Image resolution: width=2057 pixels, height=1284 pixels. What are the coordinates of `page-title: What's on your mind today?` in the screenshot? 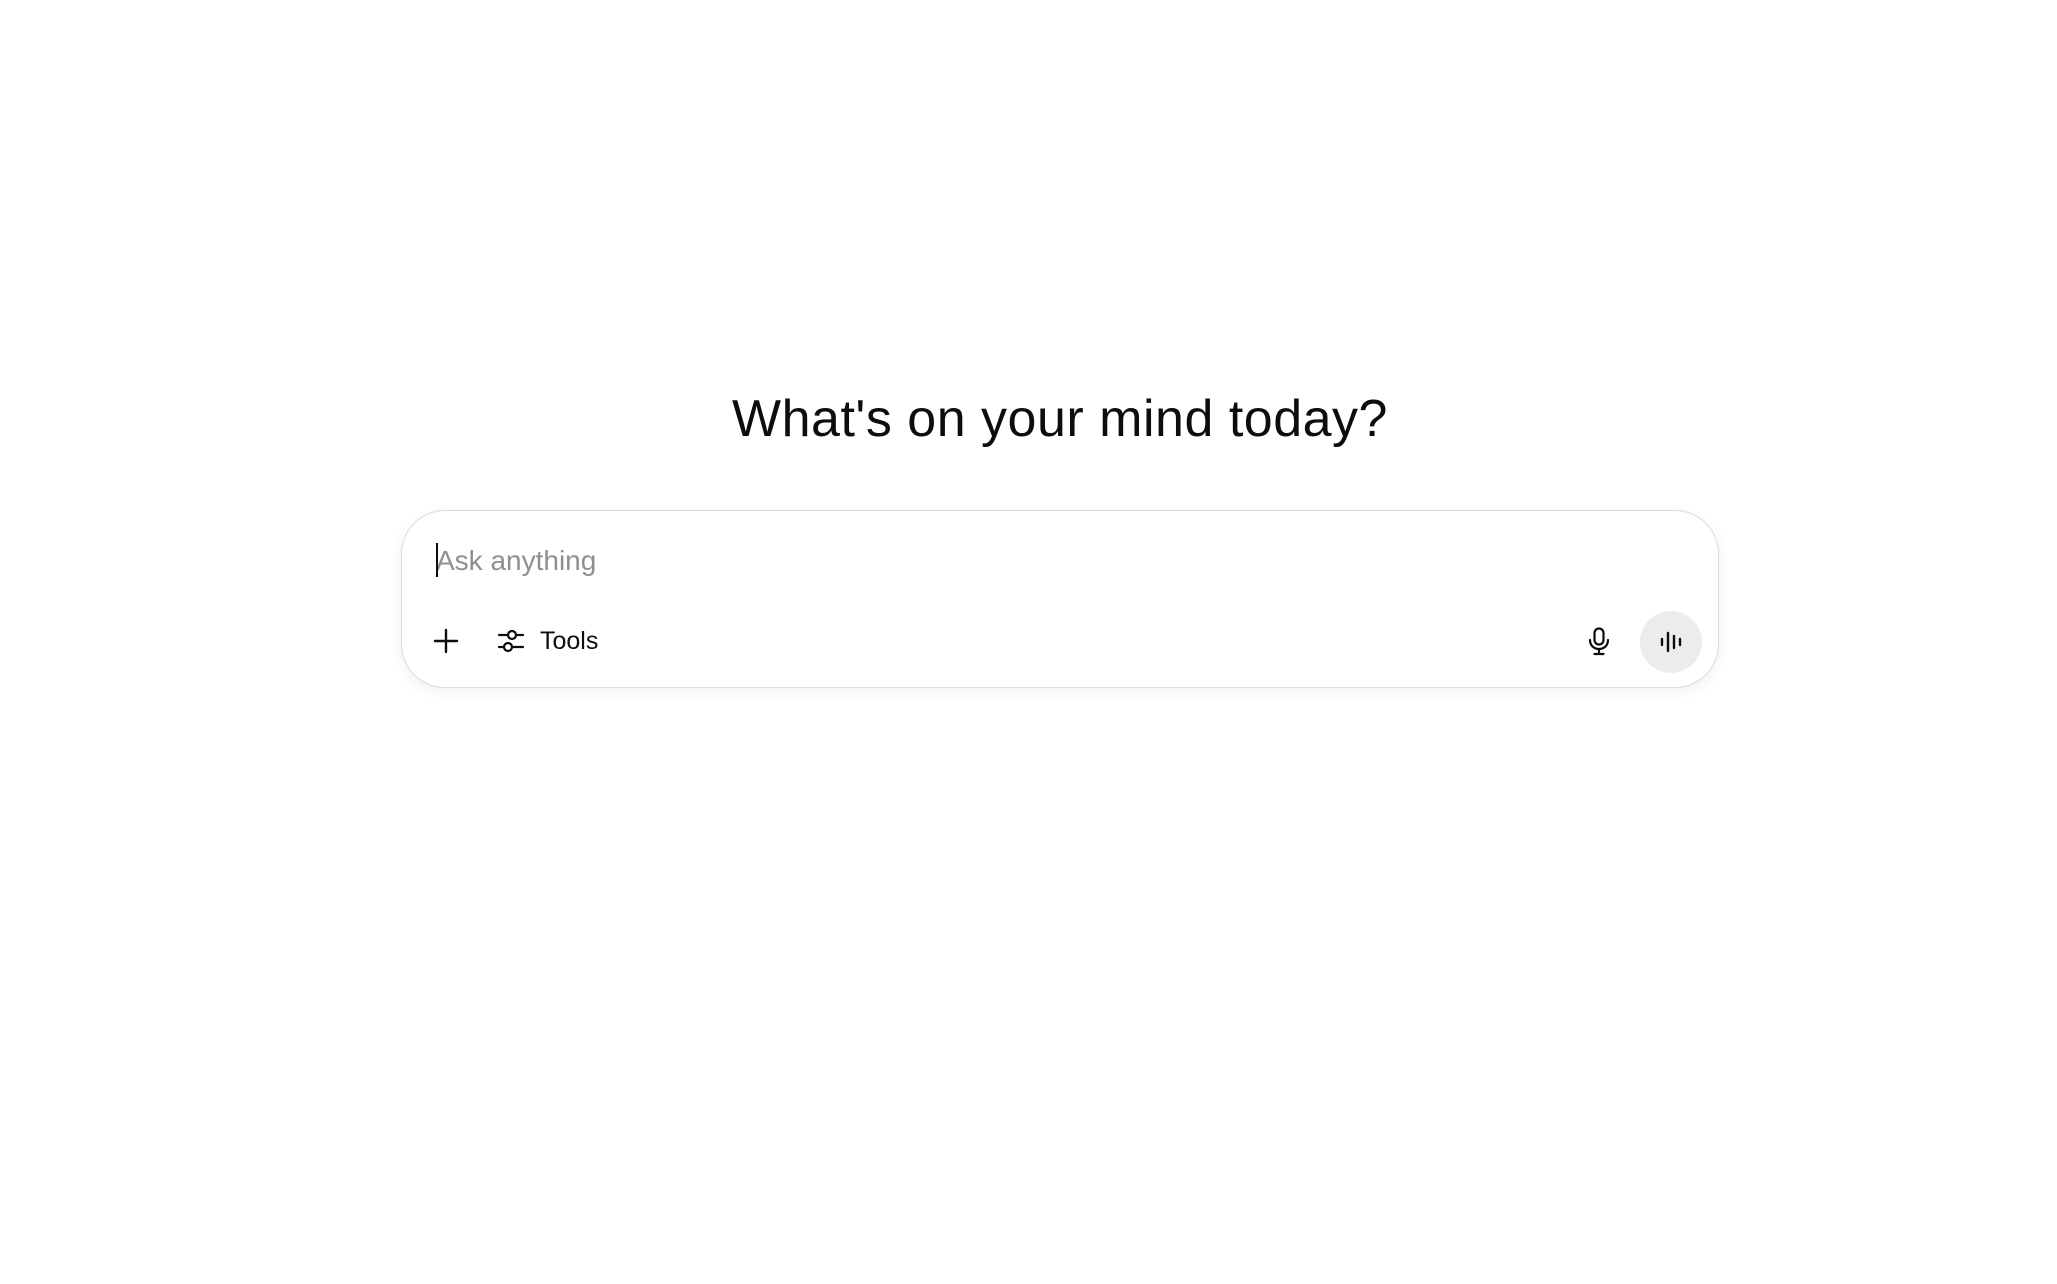 It's located at (1060, 419).